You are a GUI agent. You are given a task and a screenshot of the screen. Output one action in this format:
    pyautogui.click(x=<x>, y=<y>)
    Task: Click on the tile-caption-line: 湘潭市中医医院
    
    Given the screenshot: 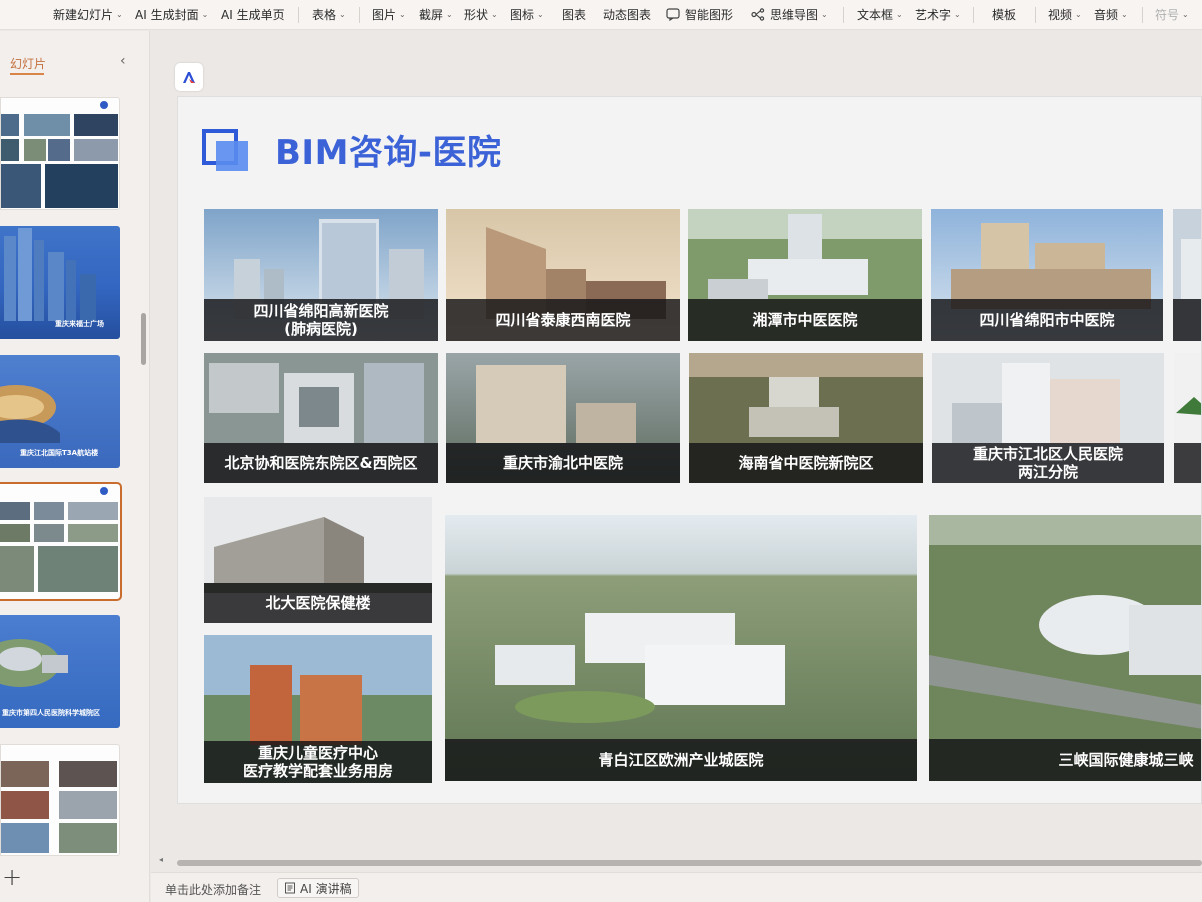 What is the action you would take?
    pyautogui.click(x=805, y=320)
    